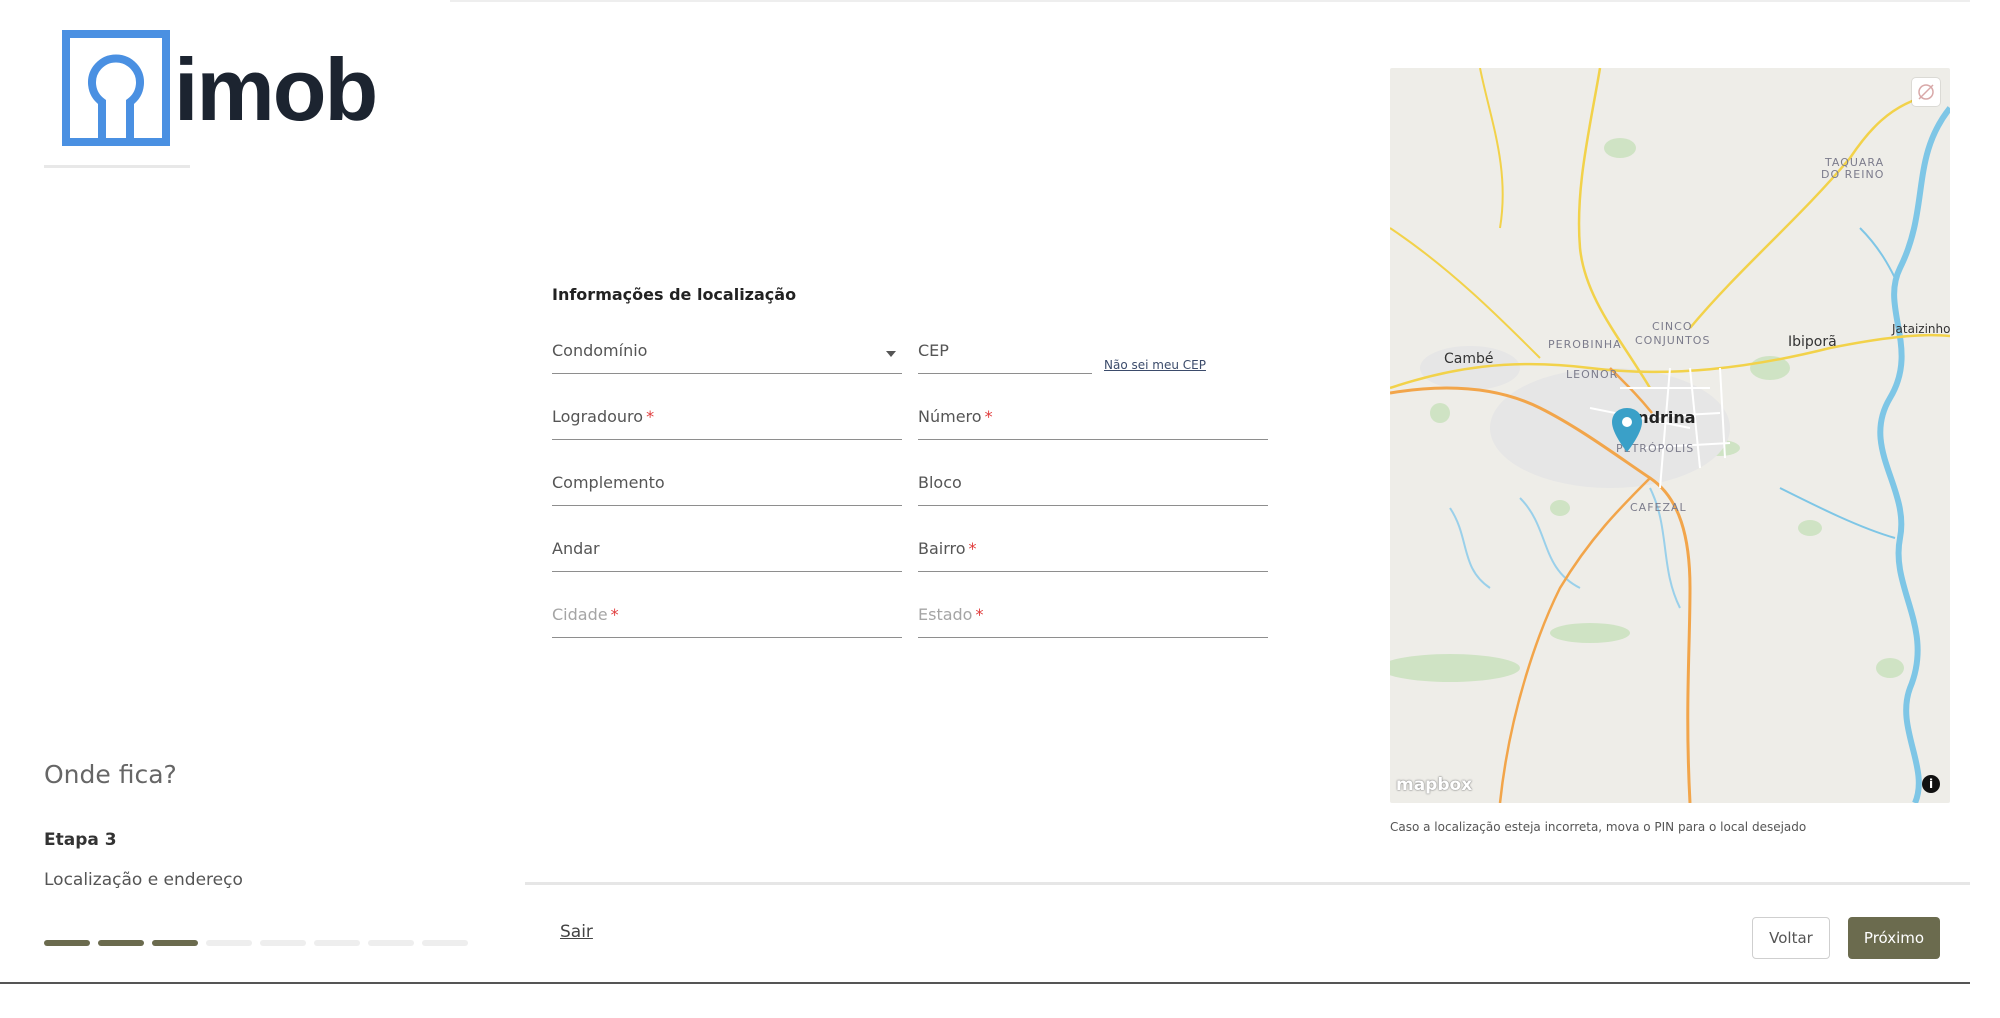  Describe the element at coordinates (600, 350) in the screenshot. I see `condominio-label: Condomínio` at that location.